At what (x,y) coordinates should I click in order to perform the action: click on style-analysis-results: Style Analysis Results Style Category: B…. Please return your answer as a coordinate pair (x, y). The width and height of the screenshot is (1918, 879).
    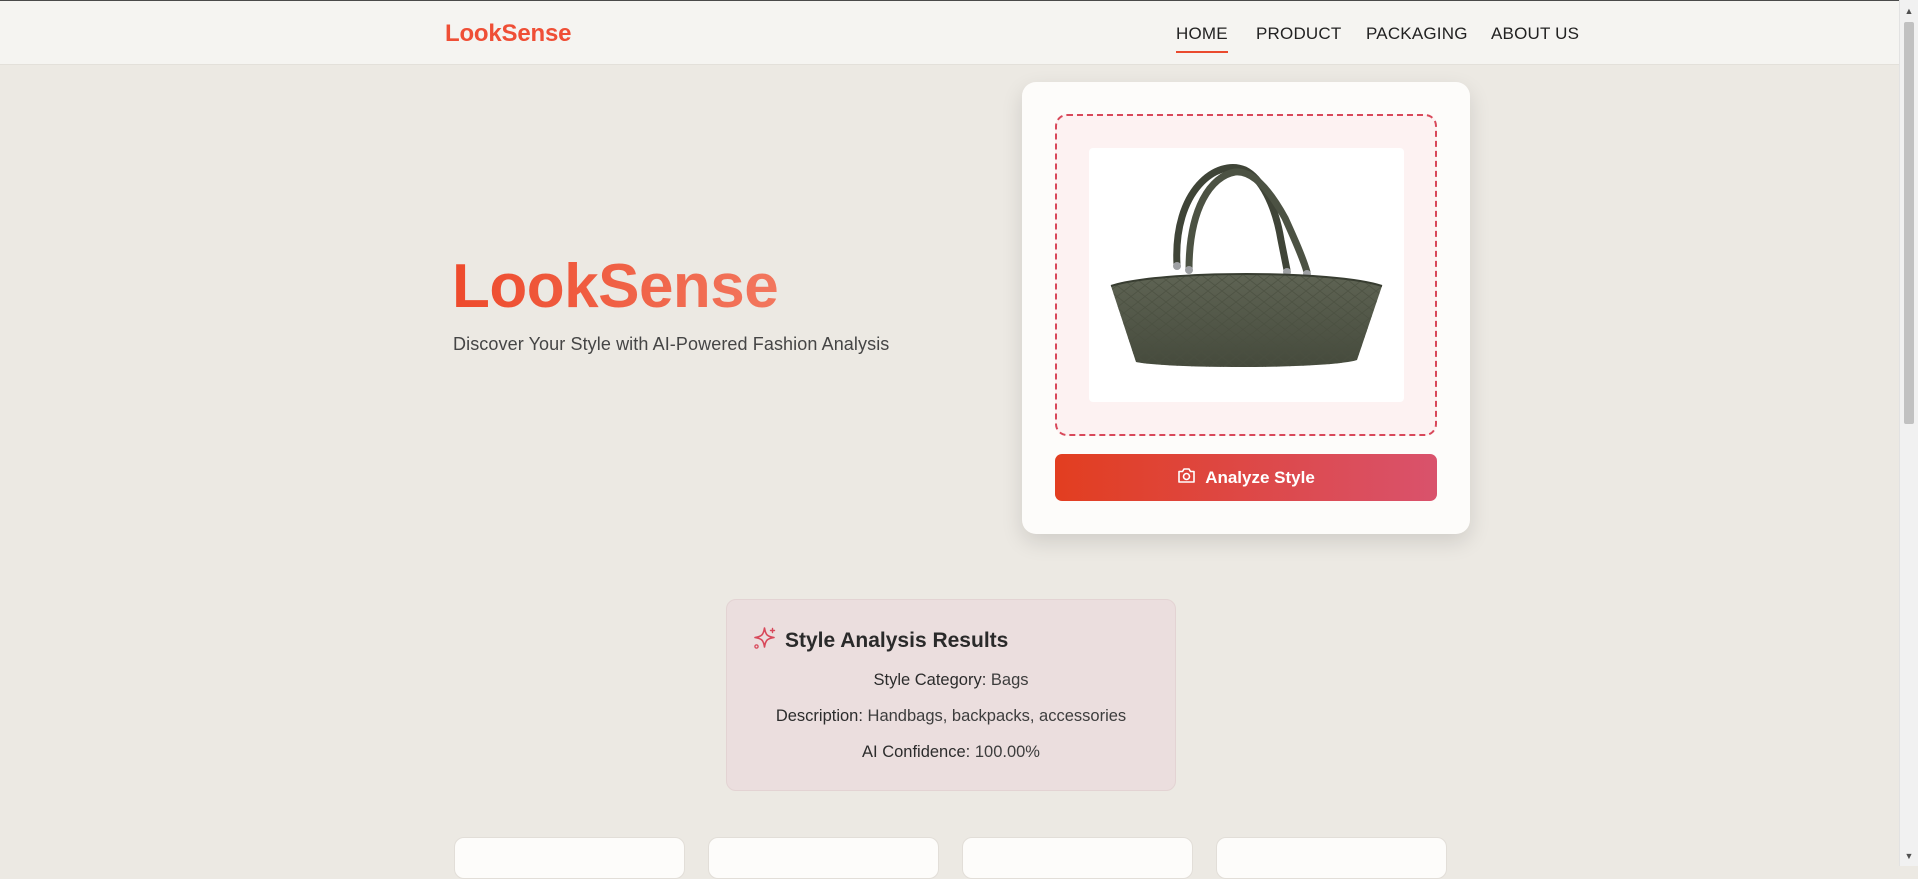
    Looking at the image, I should click on (951, 695).